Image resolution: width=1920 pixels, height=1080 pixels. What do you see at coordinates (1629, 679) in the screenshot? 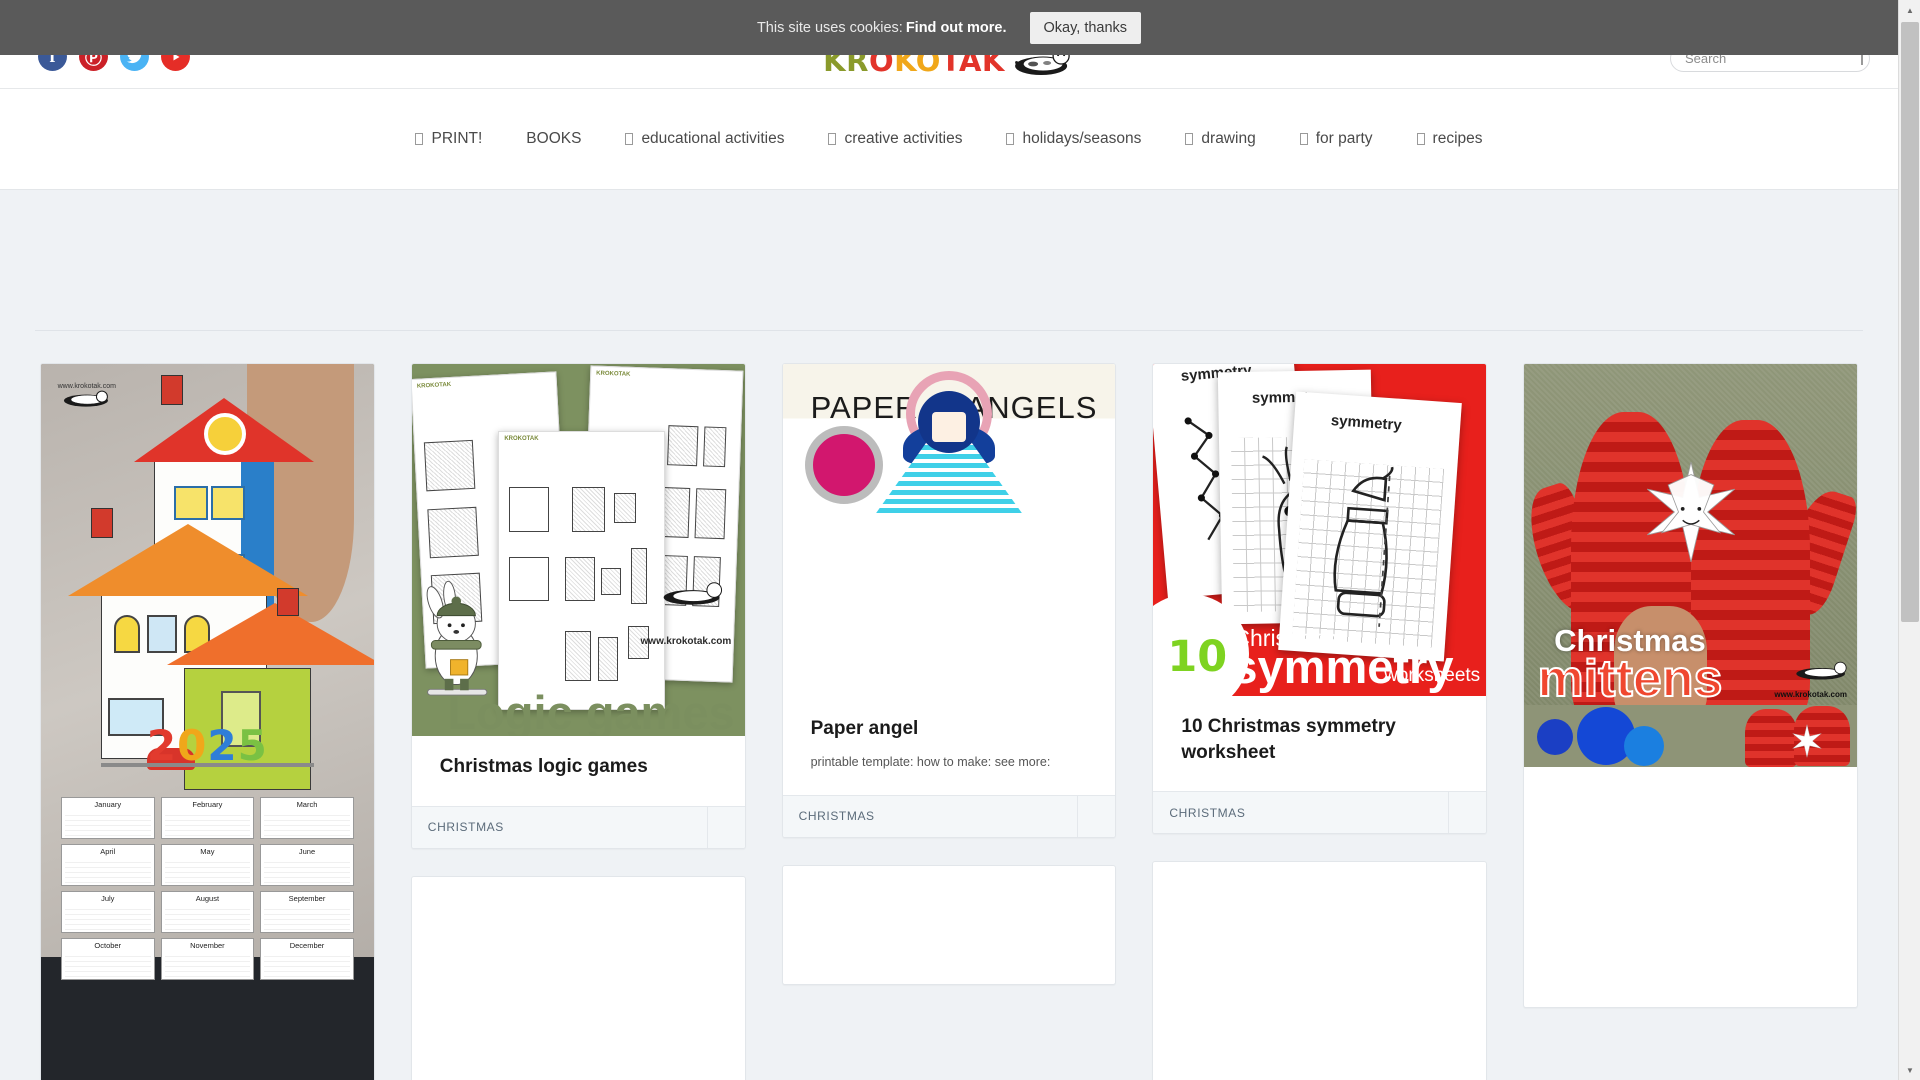
I see `artwork-line2: mittens` at bounding box center [1629, 679].